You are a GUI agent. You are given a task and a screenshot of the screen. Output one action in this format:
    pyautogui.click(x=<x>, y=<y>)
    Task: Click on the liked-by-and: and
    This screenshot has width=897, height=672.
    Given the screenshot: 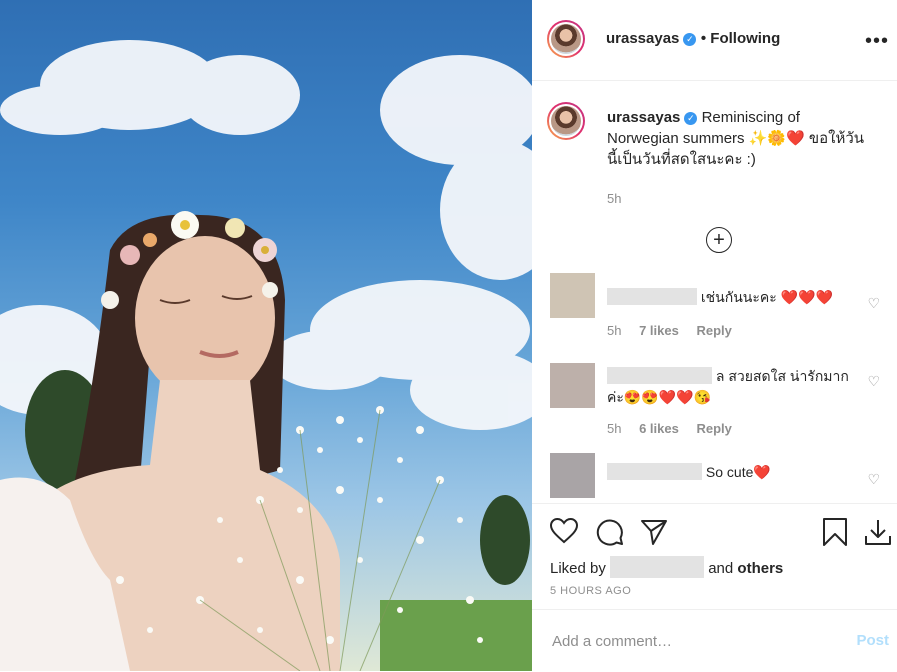 What is the action you would take?
    pyautogui.click(x=721, y=568)
    